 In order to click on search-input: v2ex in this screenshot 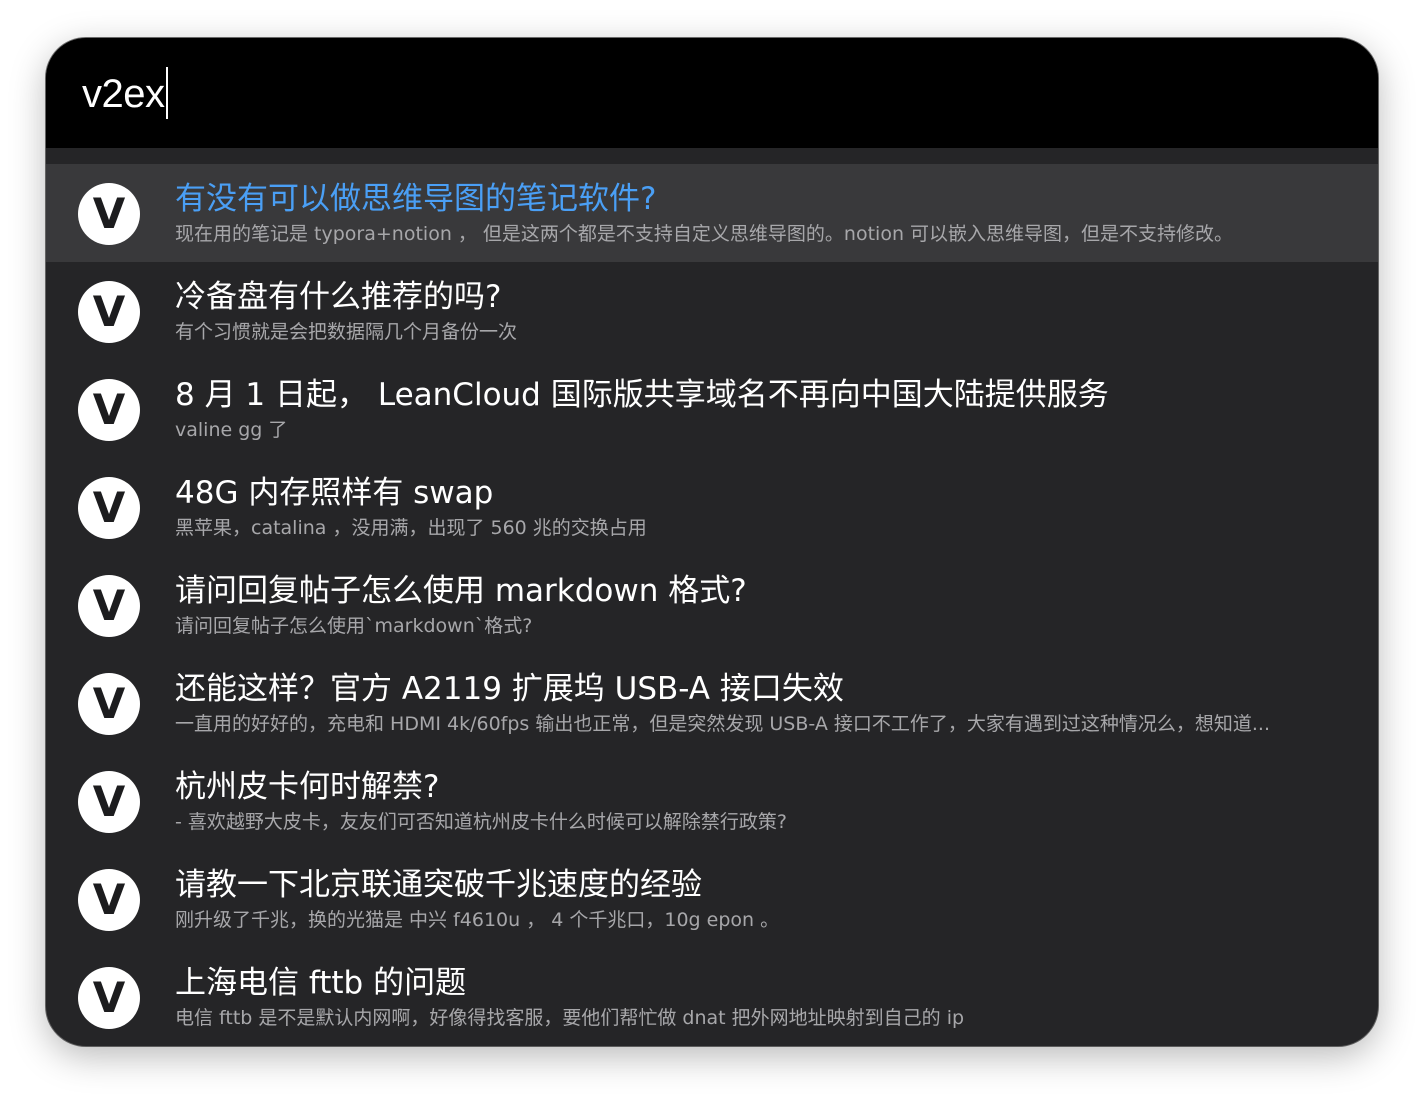, I will do `click(125, 94)`.